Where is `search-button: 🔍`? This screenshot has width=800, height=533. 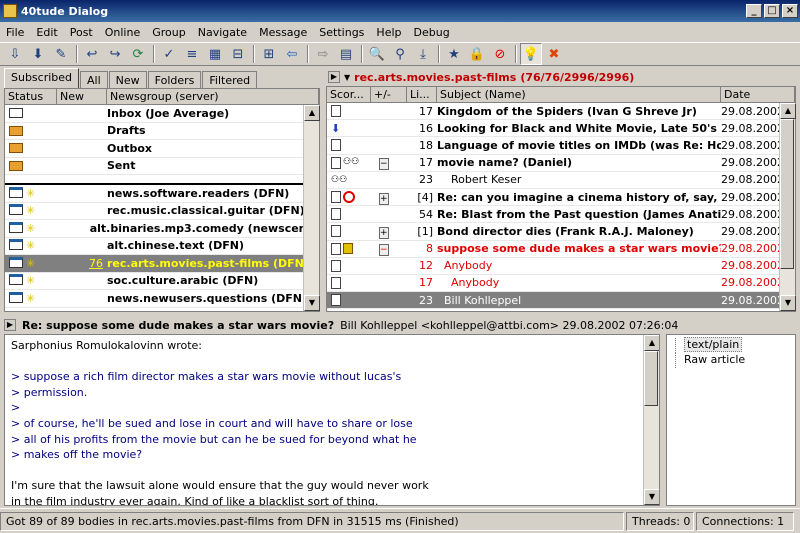 search-button: 🔍 is located at coordinates (377, 54).